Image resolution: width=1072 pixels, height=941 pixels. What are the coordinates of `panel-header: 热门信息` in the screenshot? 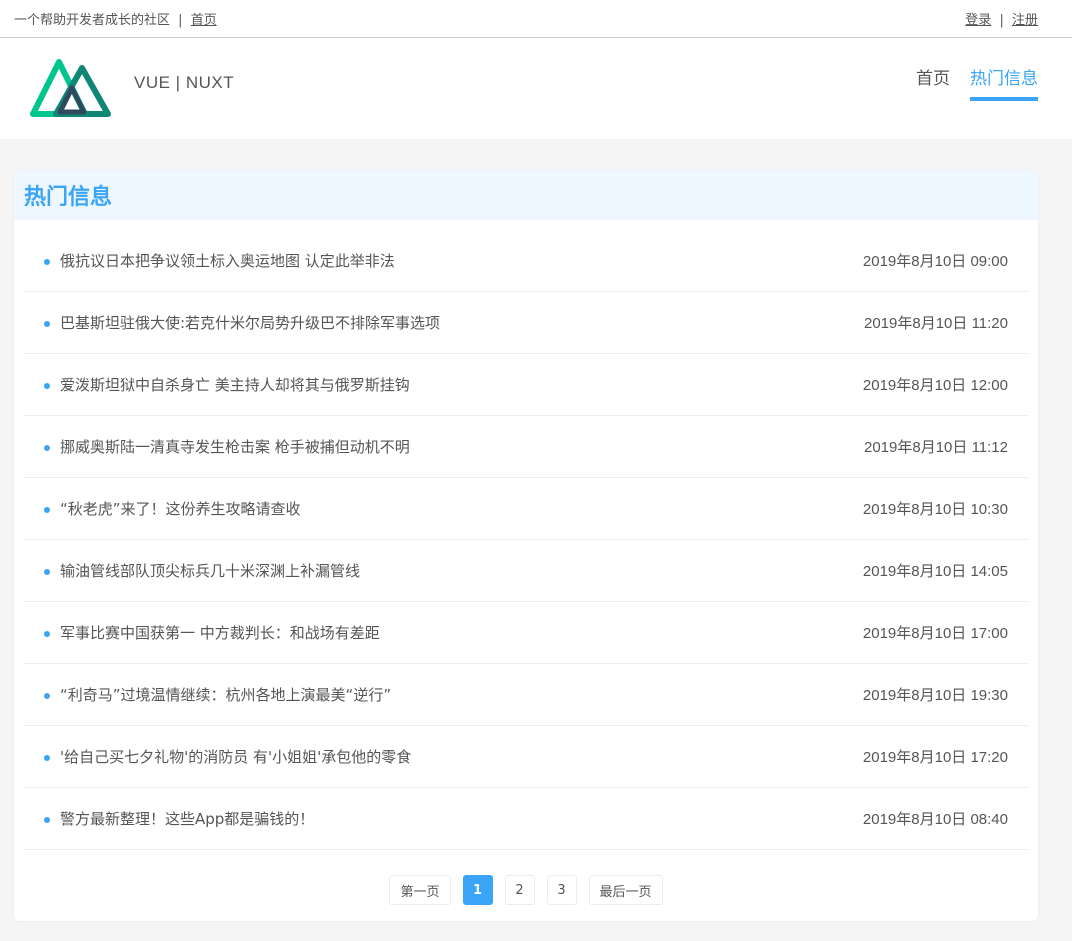 It's located at (526, 195).